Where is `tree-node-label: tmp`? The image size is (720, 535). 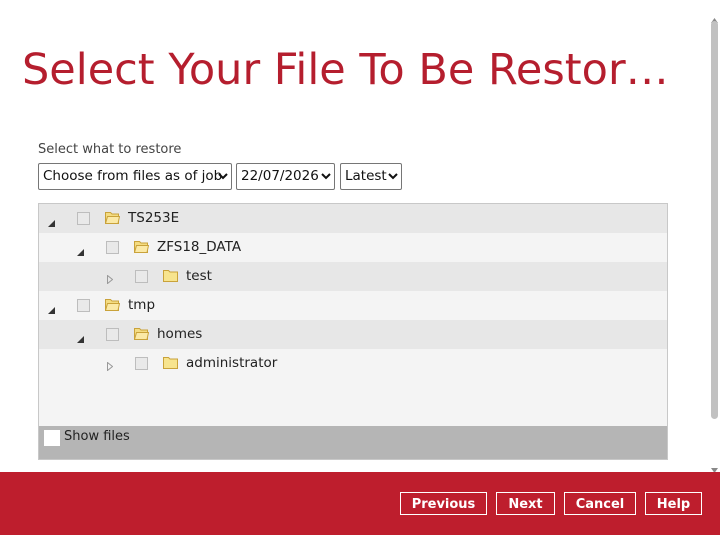
tree-node-label: tmp is located at coordinates (141, 305).